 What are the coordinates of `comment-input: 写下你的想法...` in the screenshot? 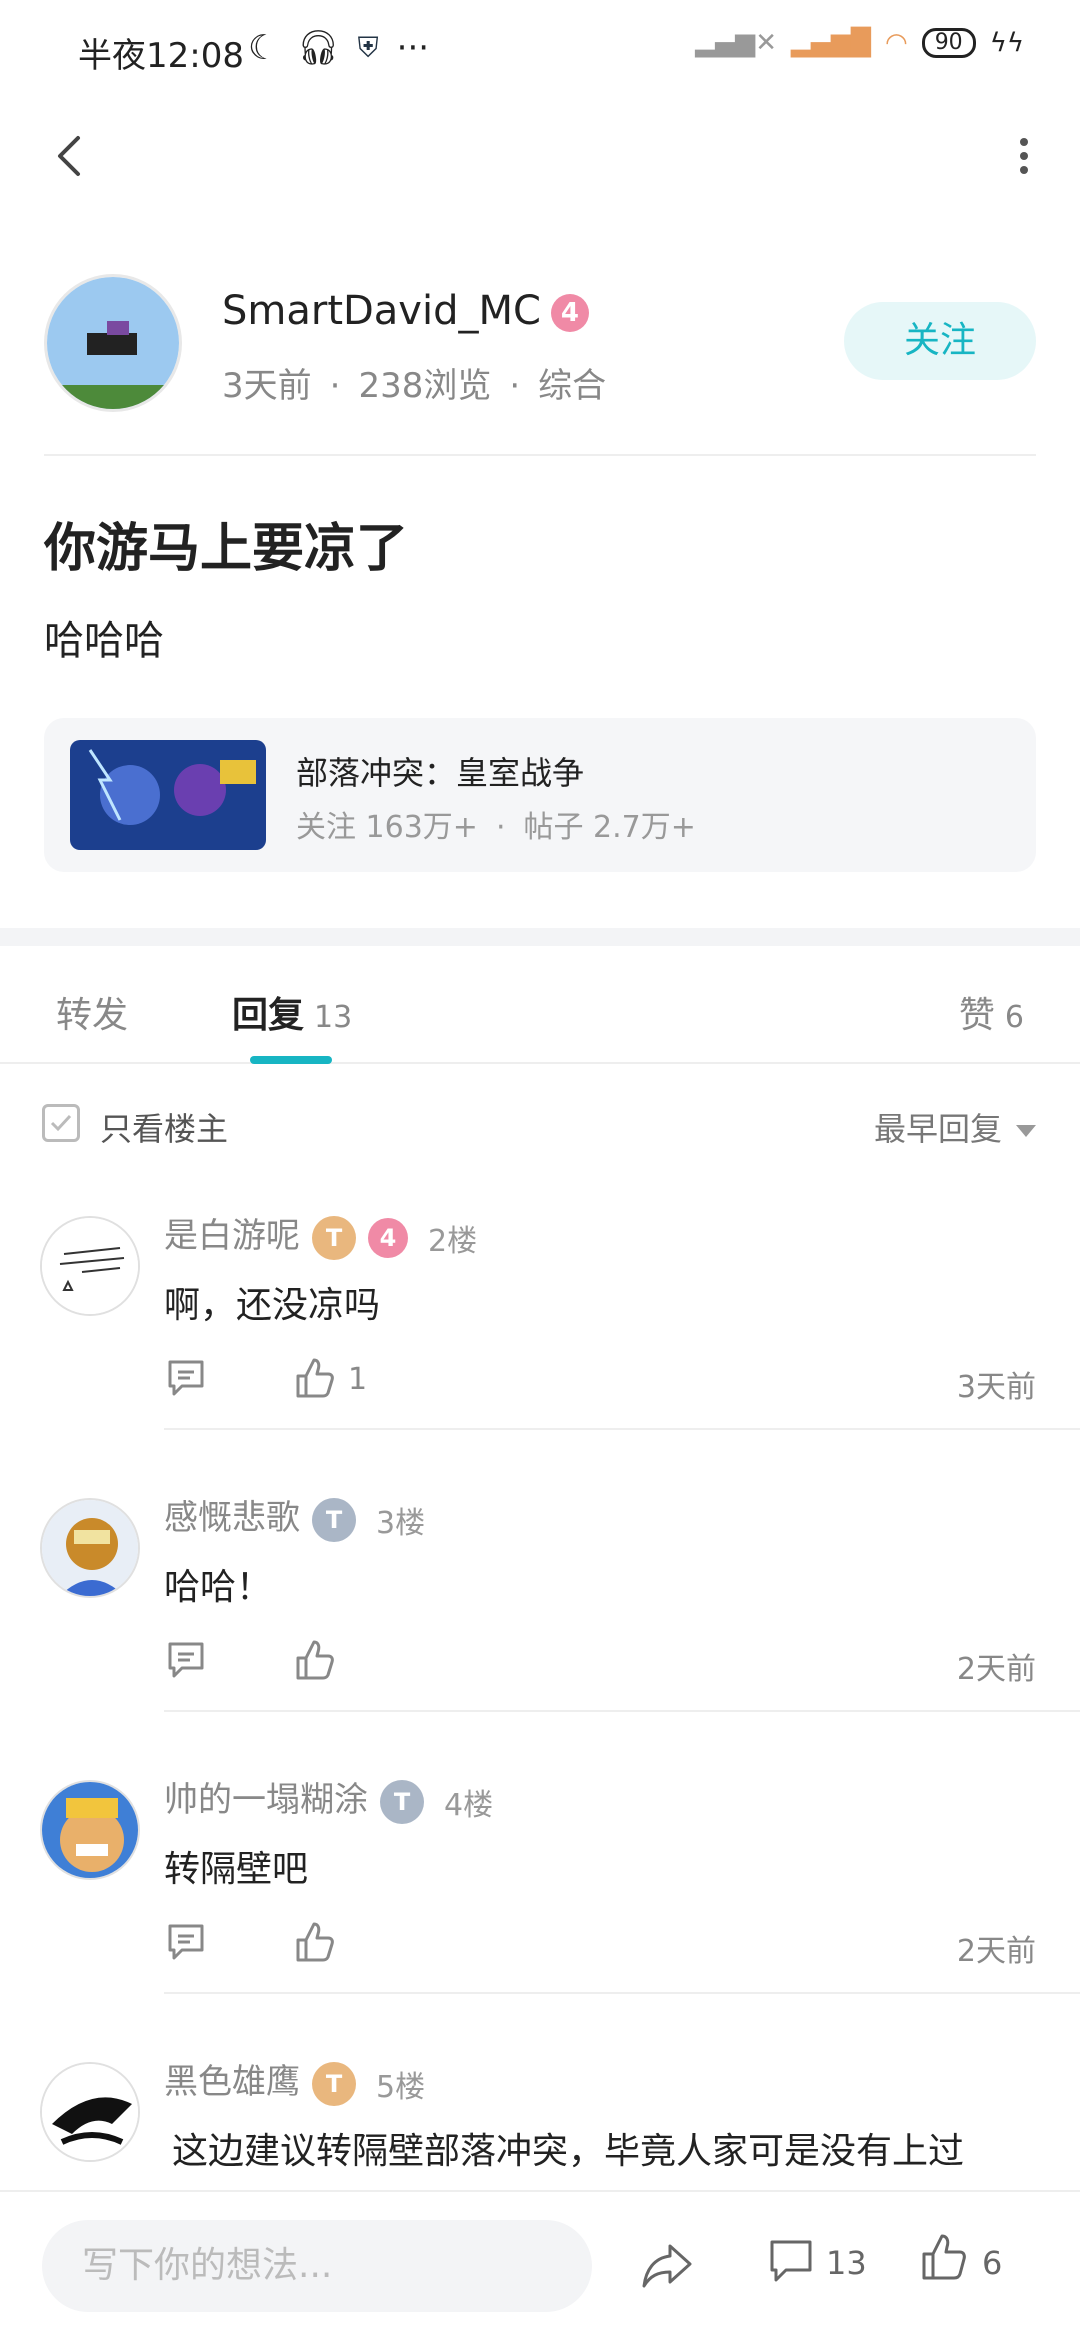 It's located at (317, 2266).